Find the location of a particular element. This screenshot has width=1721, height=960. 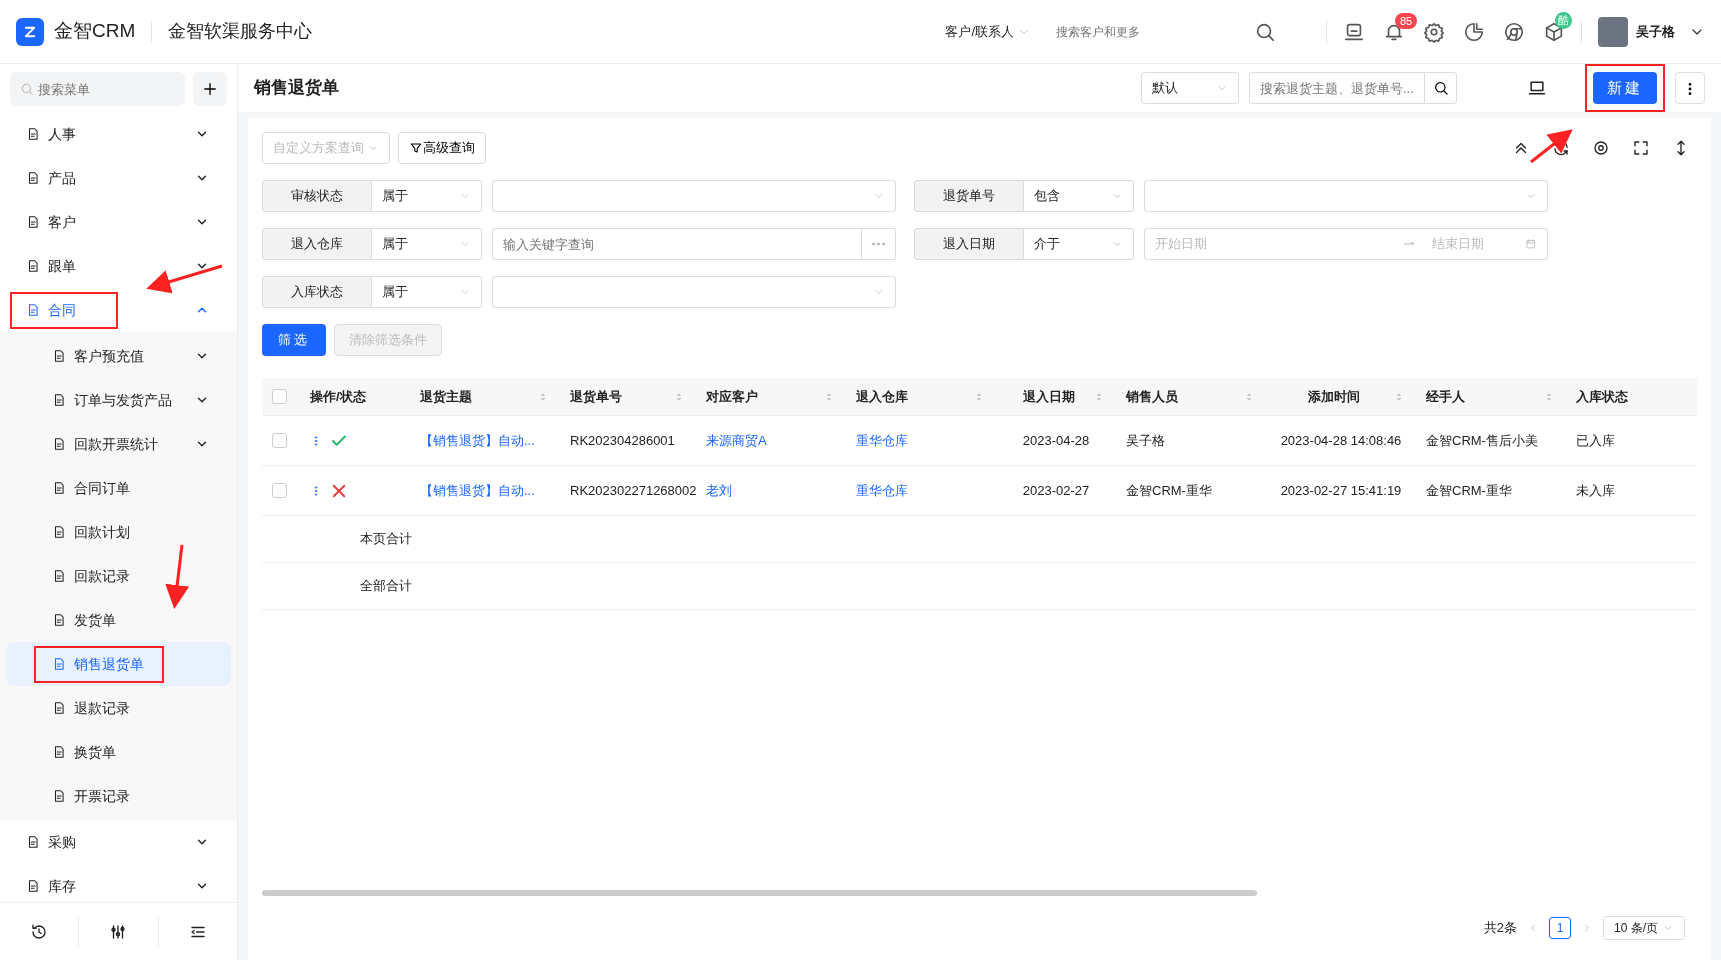

advanced-query-button: 高级查询 is located at coordinates (442, 148).